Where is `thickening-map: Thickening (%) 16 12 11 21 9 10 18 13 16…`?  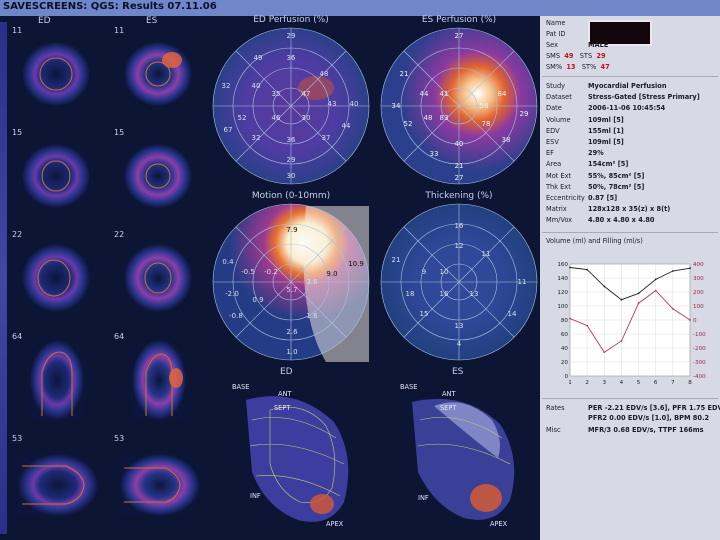
thickening-map: Thickening (%) 16 12 11 21 9 10 18 13 16… is located at coordinates (459, 276).